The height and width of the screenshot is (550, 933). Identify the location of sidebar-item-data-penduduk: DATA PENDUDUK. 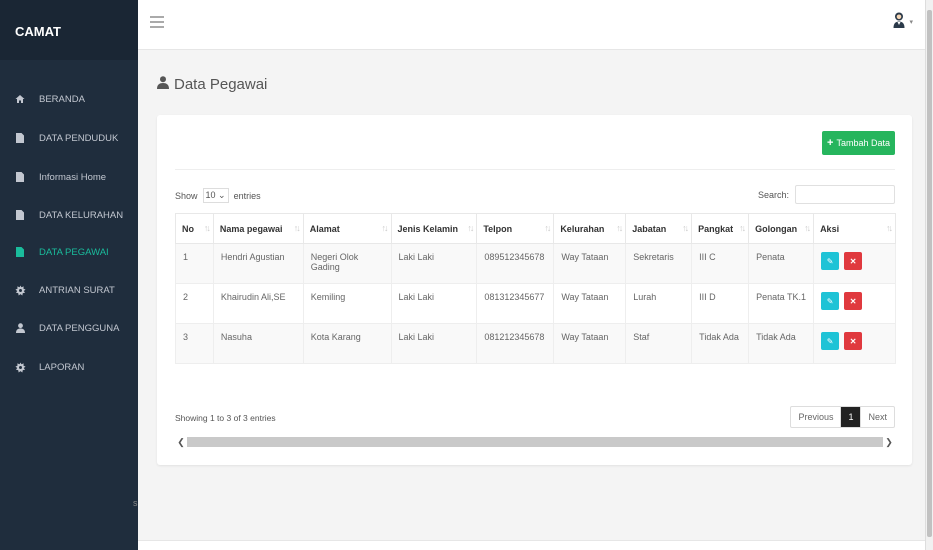
(69, 138).